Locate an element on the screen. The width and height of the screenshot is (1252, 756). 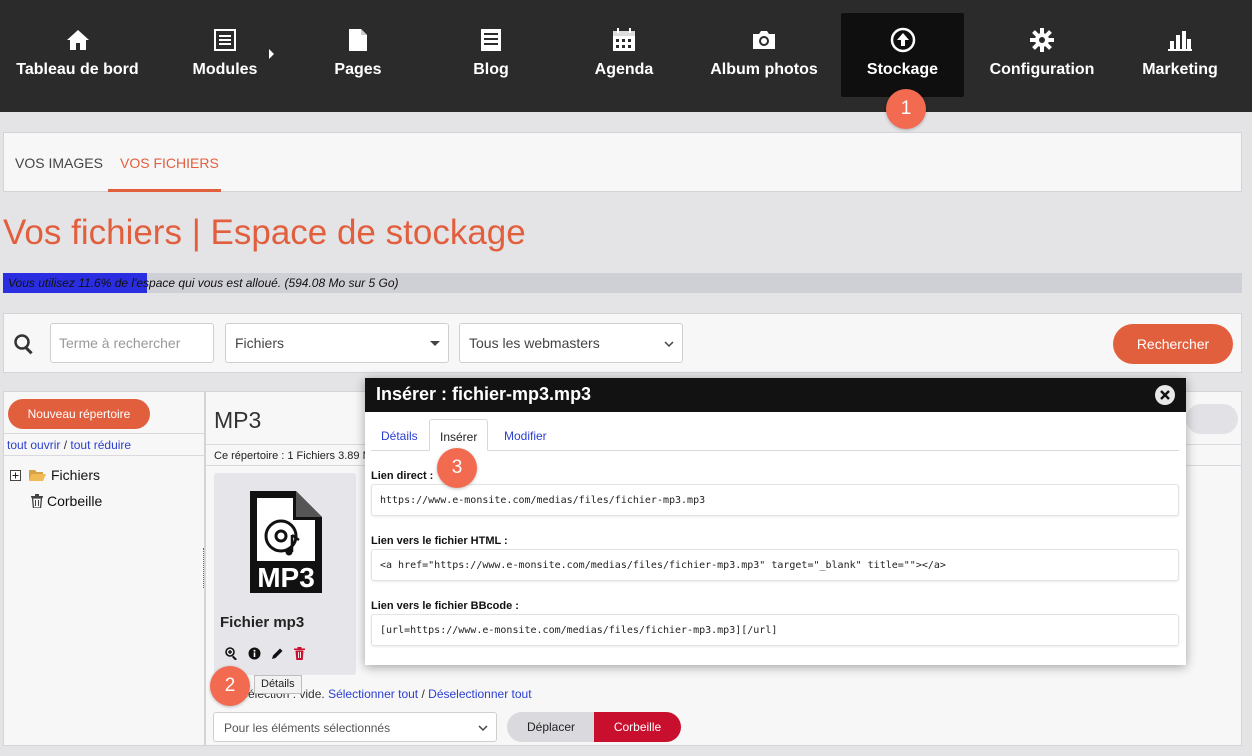
camera-icon is located at coordinates (764, 40).